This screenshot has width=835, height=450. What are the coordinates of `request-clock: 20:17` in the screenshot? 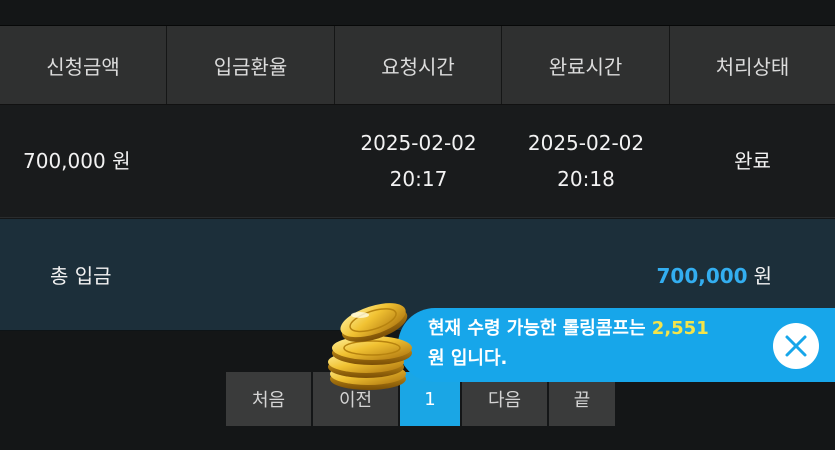 It's located at (418, 179).